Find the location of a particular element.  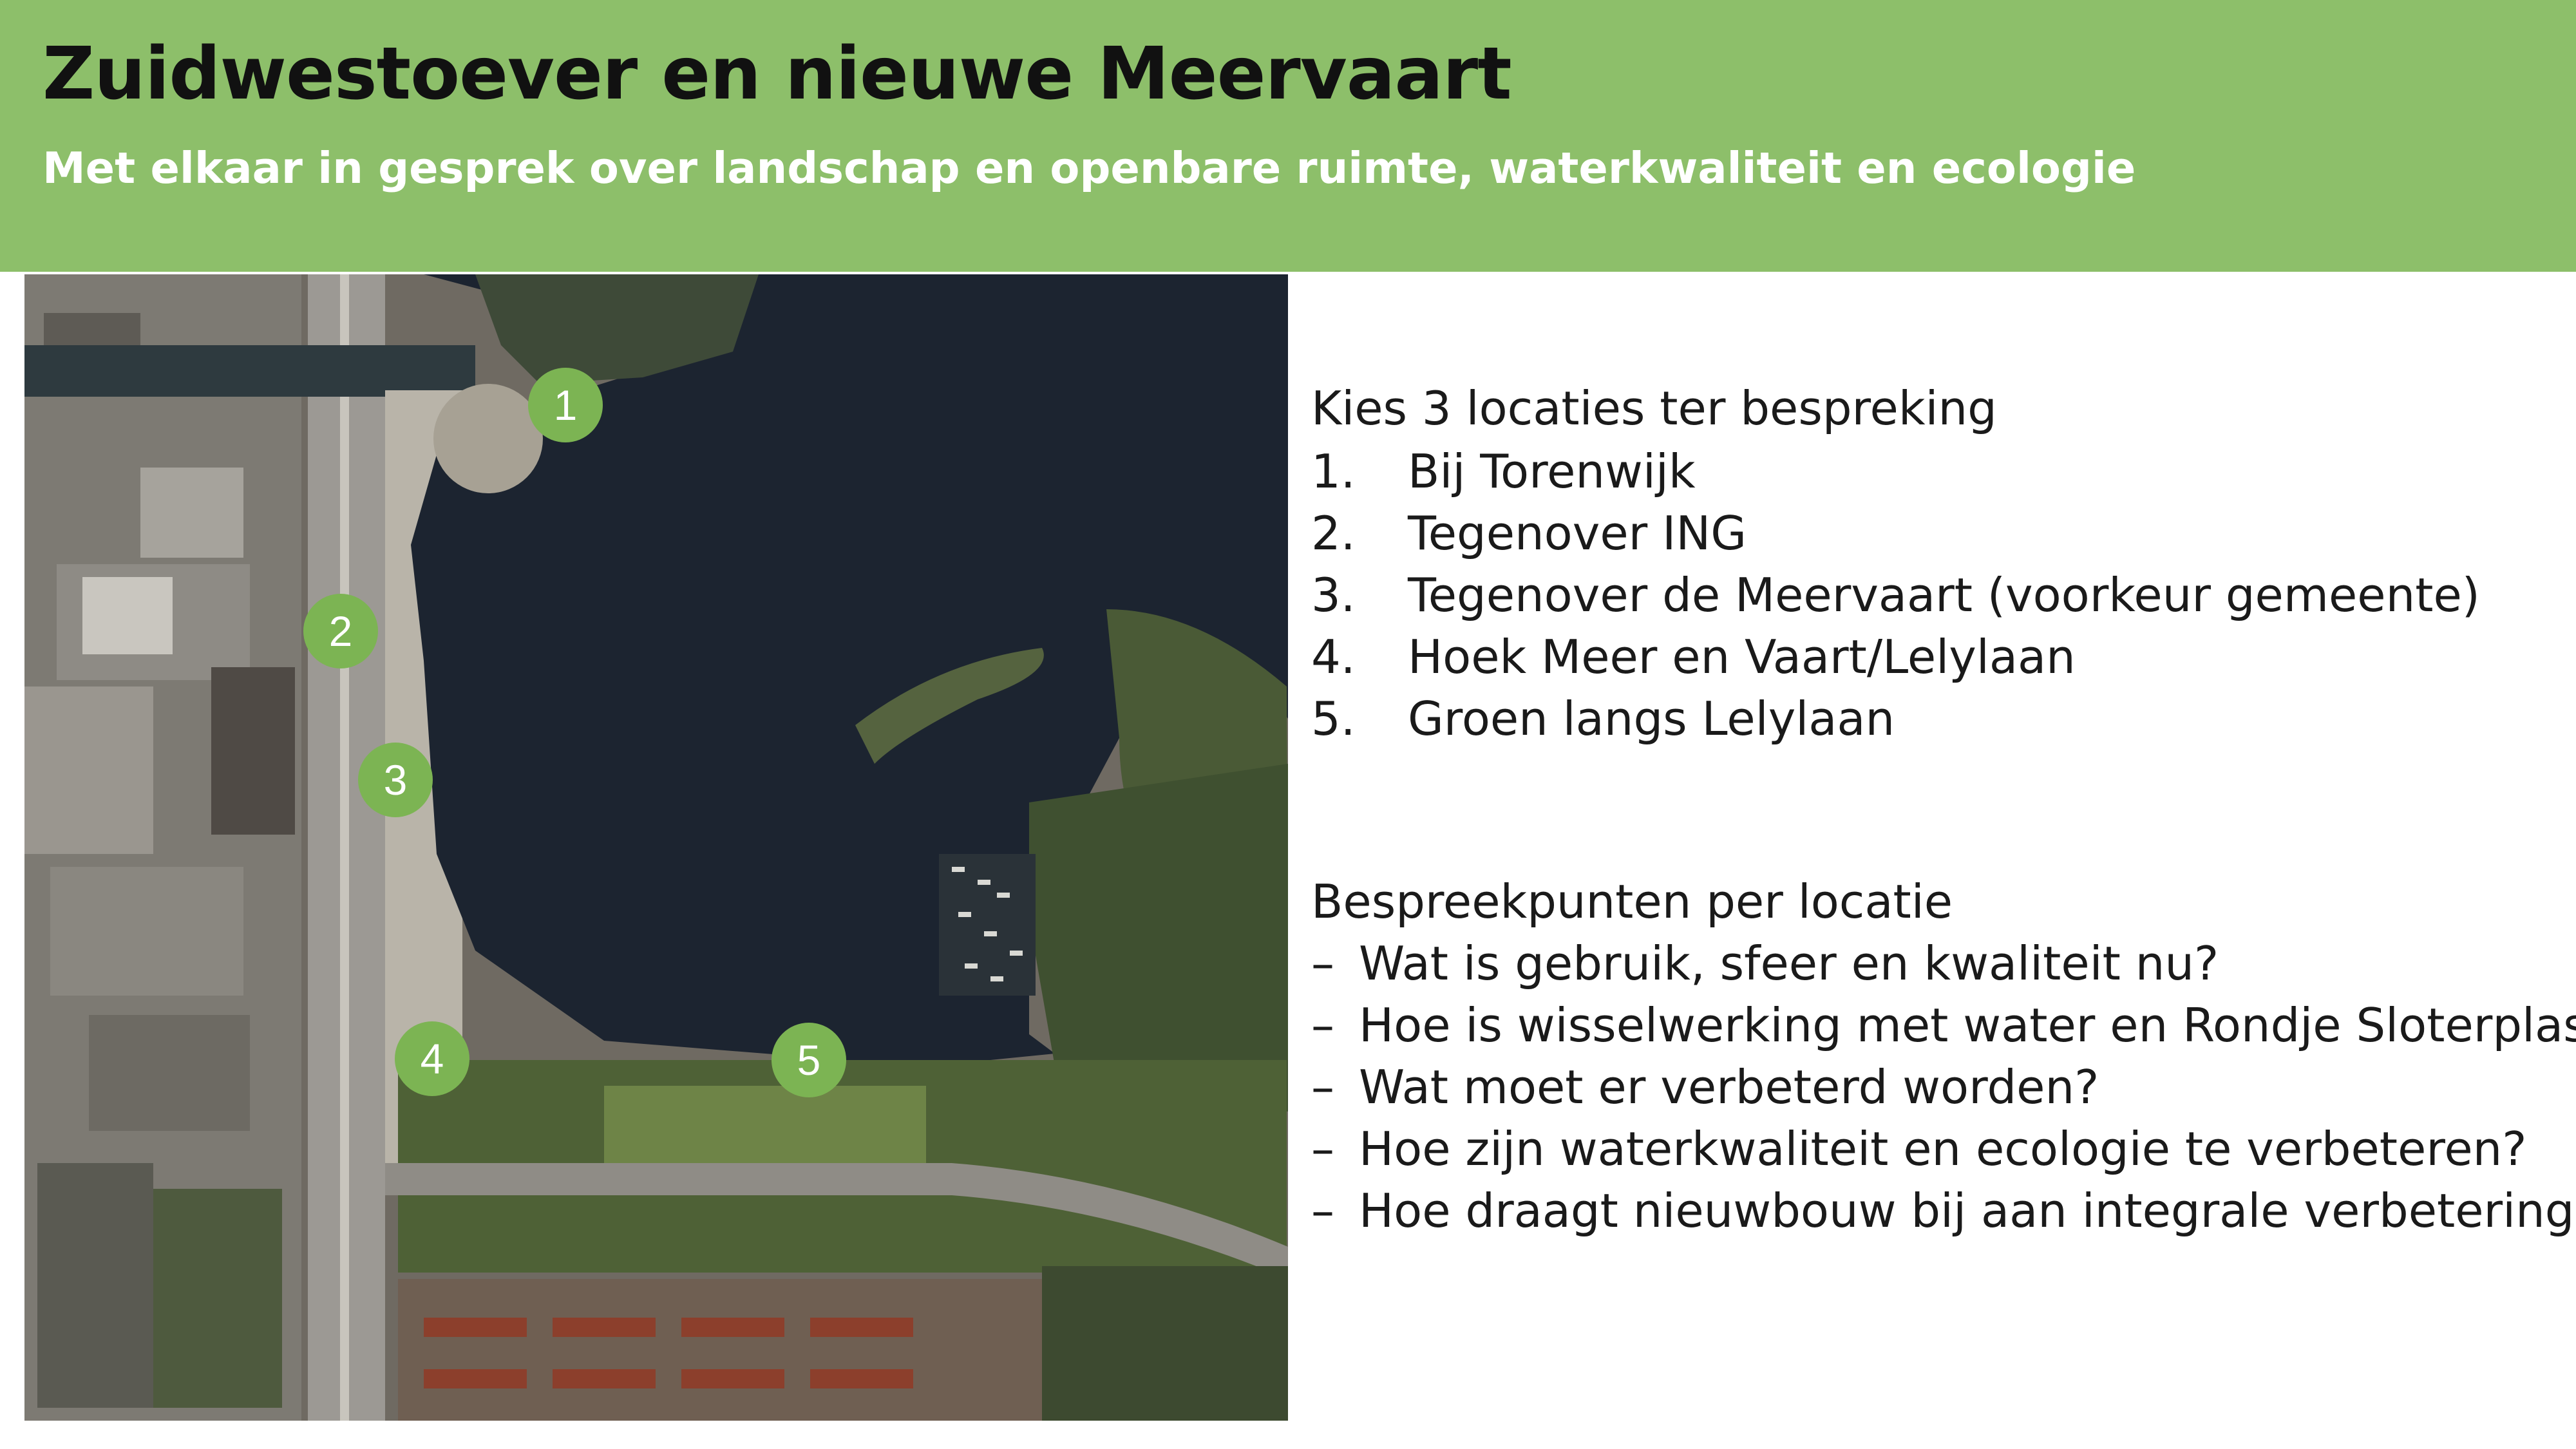

map-marker-4: 4 is located at coordinates (432, 1059).